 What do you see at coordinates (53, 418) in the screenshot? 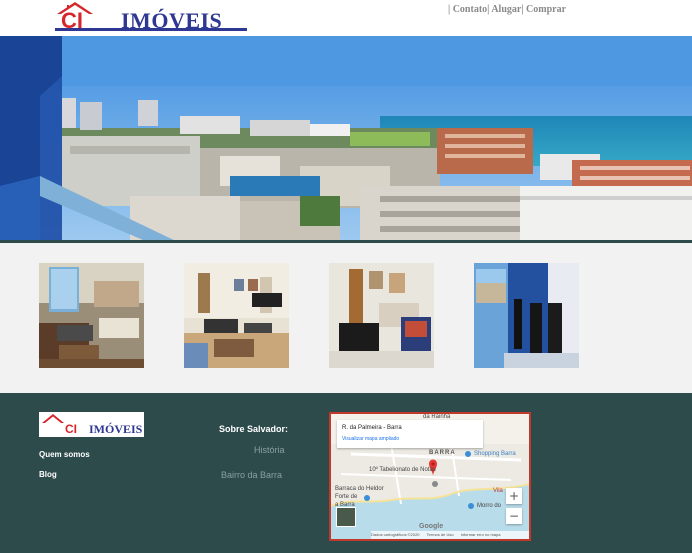
I see `house-roof-icon` at bounding box center [53, 418].